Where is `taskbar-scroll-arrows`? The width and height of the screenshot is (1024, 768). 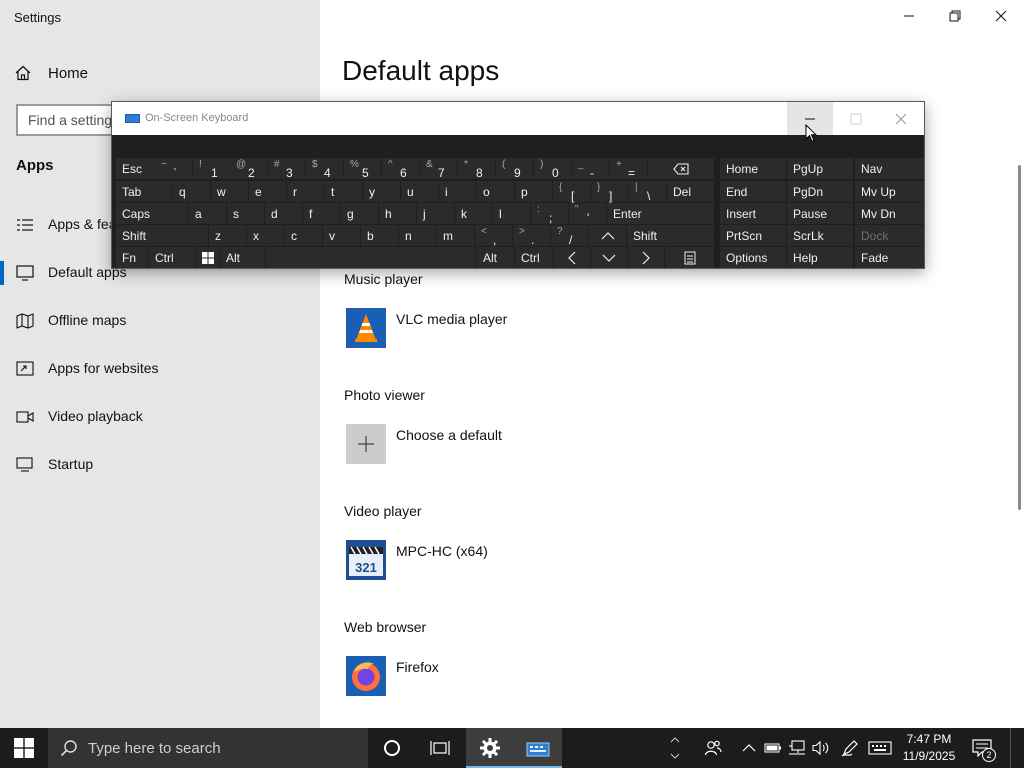 taskbar-scroll-arrows is located at coordinates (675, 748).